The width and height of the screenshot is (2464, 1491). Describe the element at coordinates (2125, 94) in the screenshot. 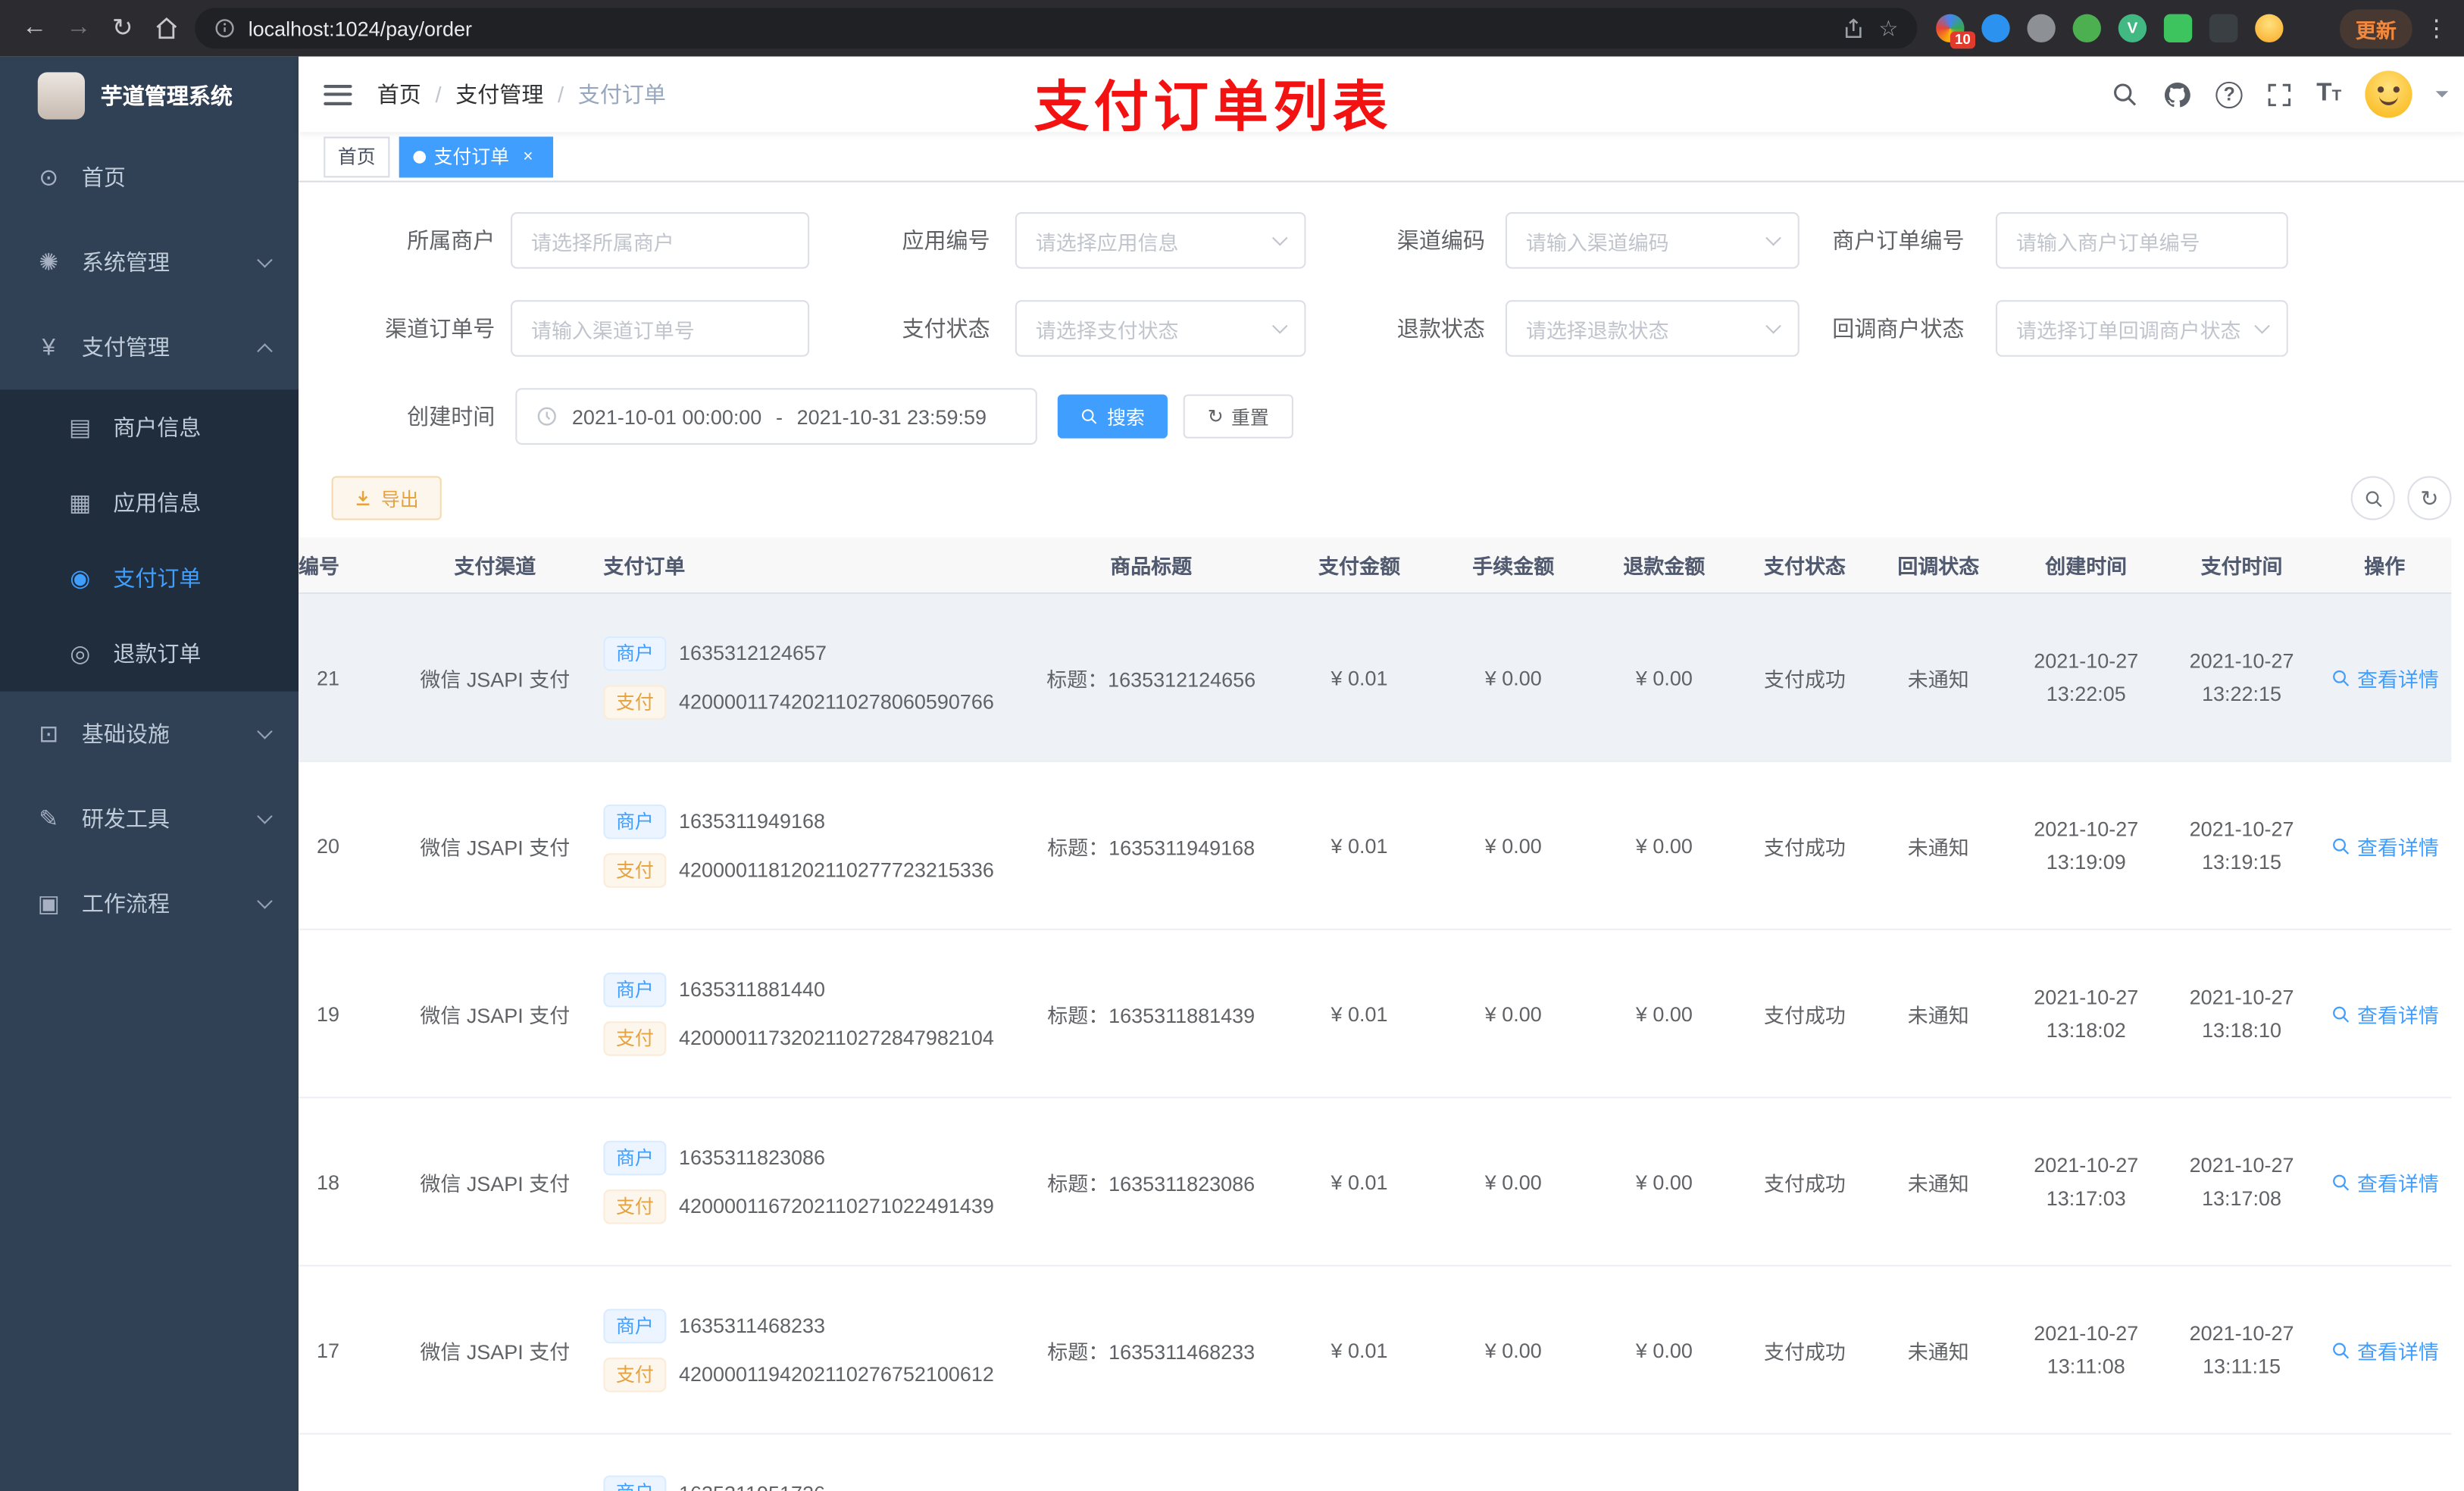

I see `search-icon` at that location.